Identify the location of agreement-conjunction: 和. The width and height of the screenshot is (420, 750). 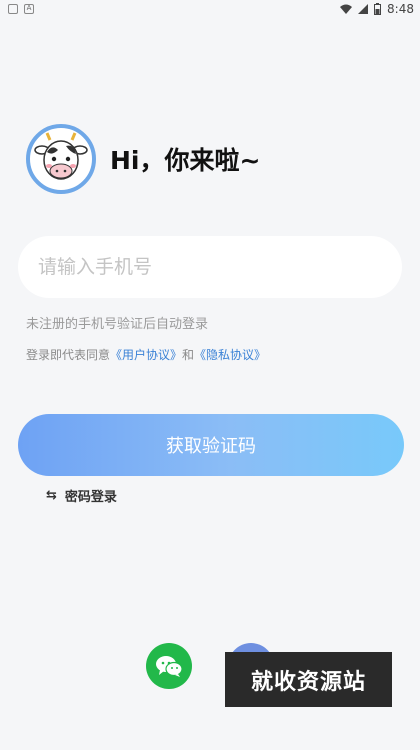
(188, 355).